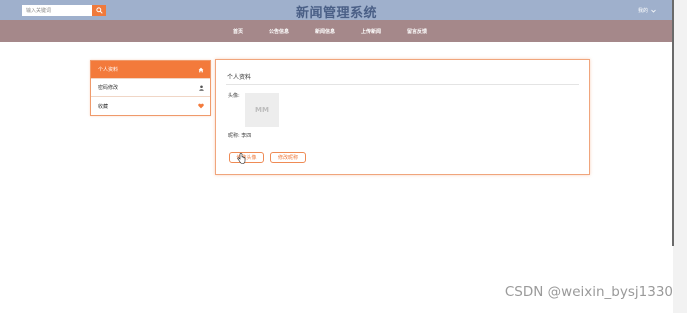 The width and height of the screenshot is (687, 313). What do you see at coordinates (653, 11) in the screenshot?
I see `chevron-down-icon` at bounding box center [653, 11].